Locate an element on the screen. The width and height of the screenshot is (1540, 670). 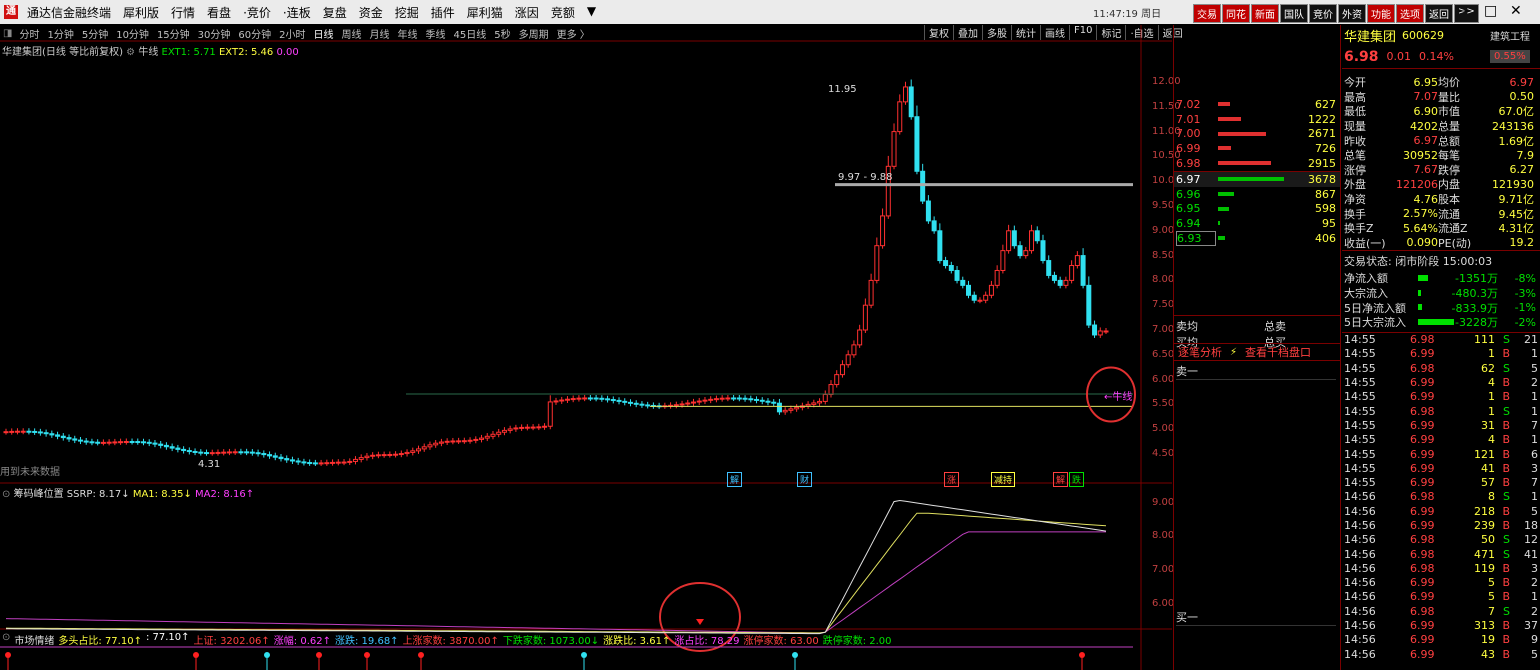
view-depth-button: 查看千档盘口 is located at coordinates (1278, 352).